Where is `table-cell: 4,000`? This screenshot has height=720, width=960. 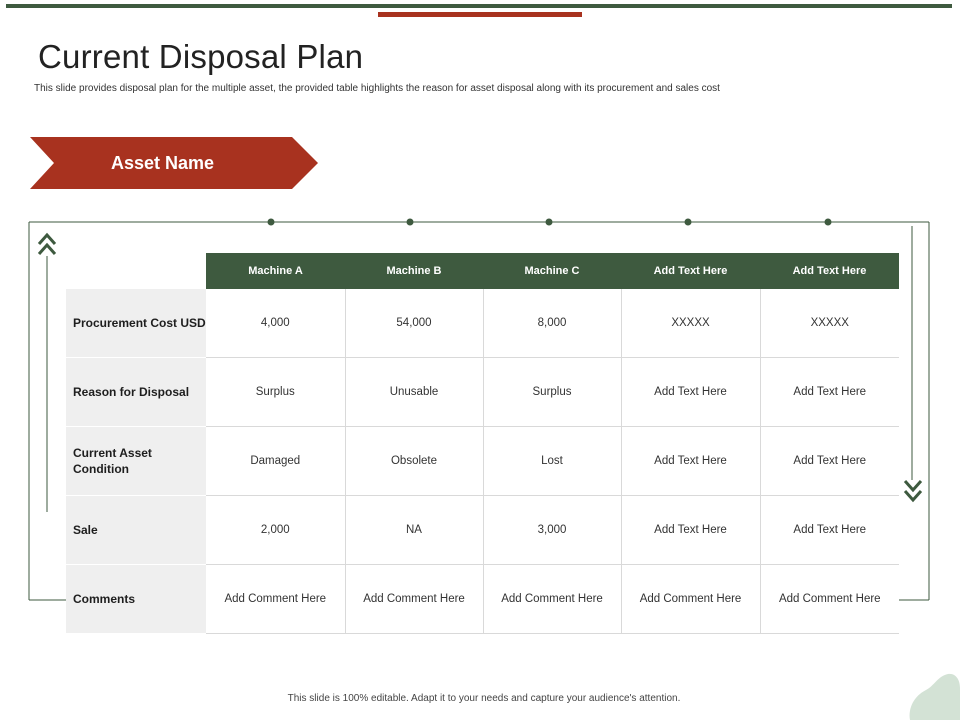
table-cell: 4,000 is located at coordinates (275, 323).